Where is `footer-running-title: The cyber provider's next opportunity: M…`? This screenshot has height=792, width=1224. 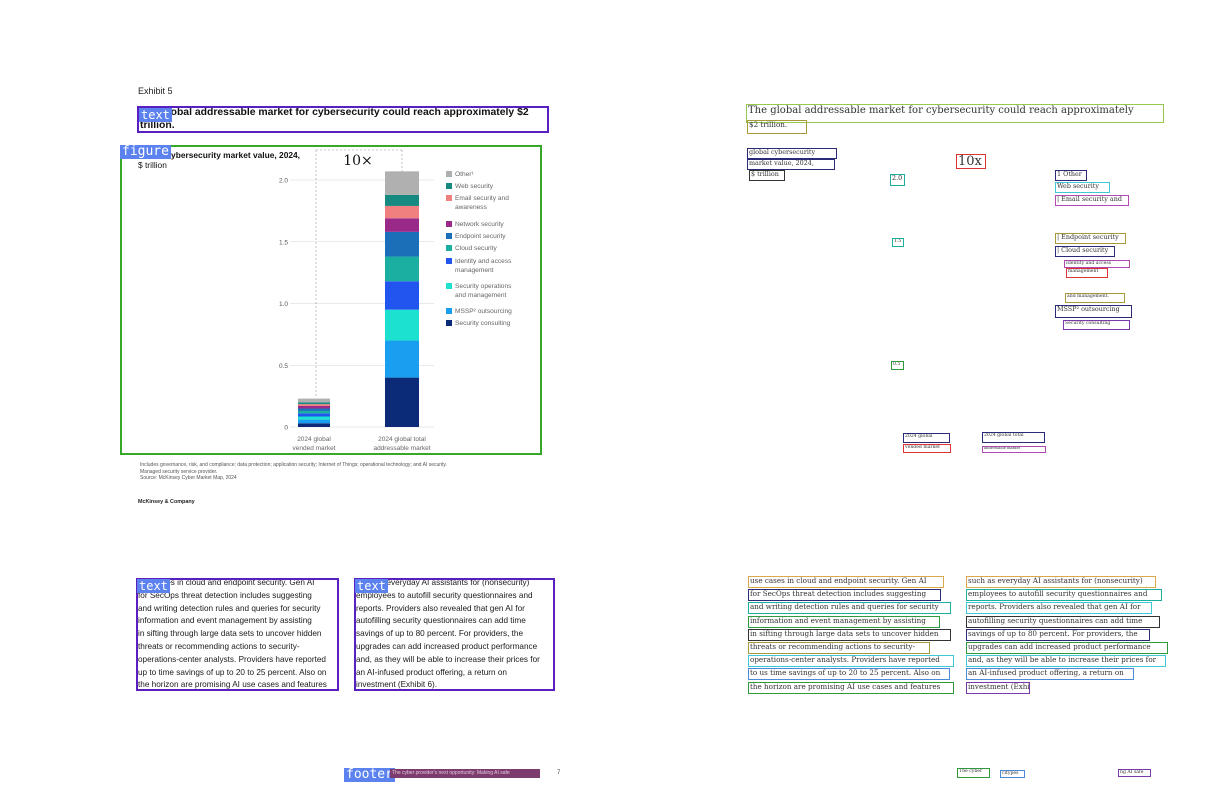
footer-running-title: The cyber provider's next opportunity: M… is located at coordinates (465, 773).